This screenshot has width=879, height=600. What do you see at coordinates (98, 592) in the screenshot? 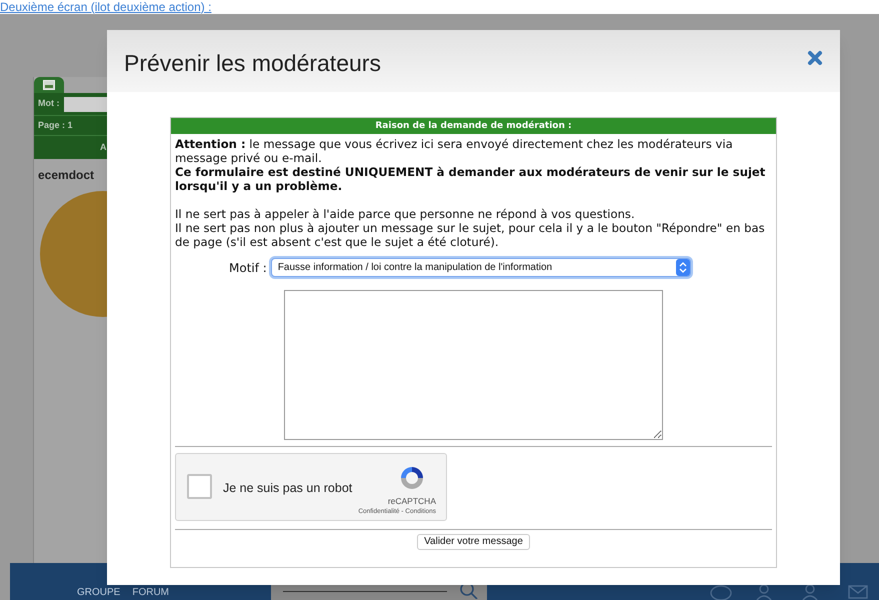
I see `nav-link: GROUPE` at bounding box center [98, 592].